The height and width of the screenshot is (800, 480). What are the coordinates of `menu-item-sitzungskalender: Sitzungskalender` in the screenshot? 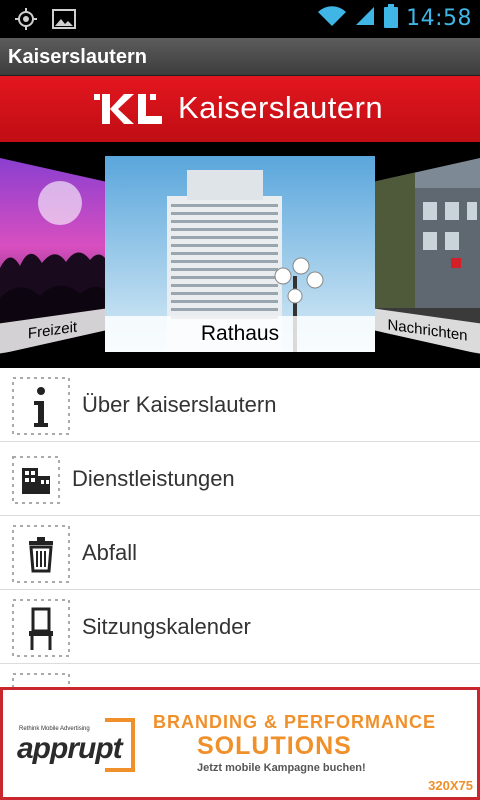 It's located at (240, 627).